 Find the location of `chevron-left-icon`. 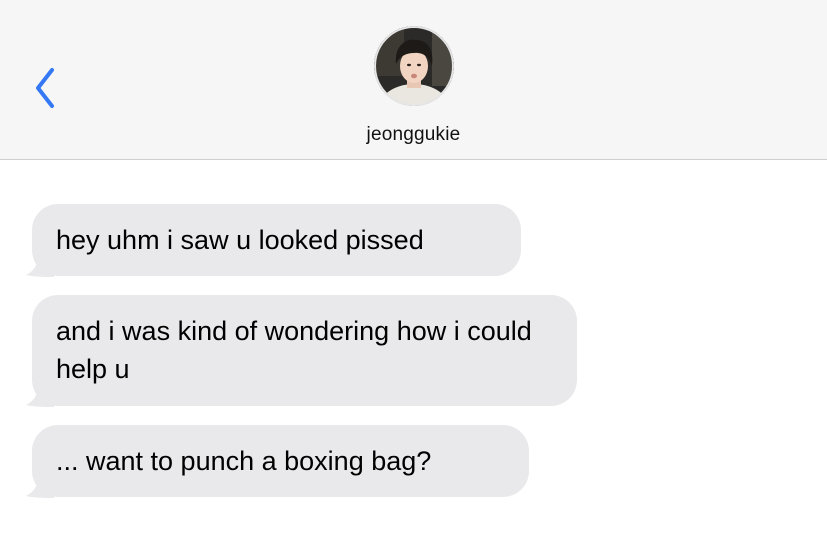

chevron-left-icon is located at coordinates (45, 88).